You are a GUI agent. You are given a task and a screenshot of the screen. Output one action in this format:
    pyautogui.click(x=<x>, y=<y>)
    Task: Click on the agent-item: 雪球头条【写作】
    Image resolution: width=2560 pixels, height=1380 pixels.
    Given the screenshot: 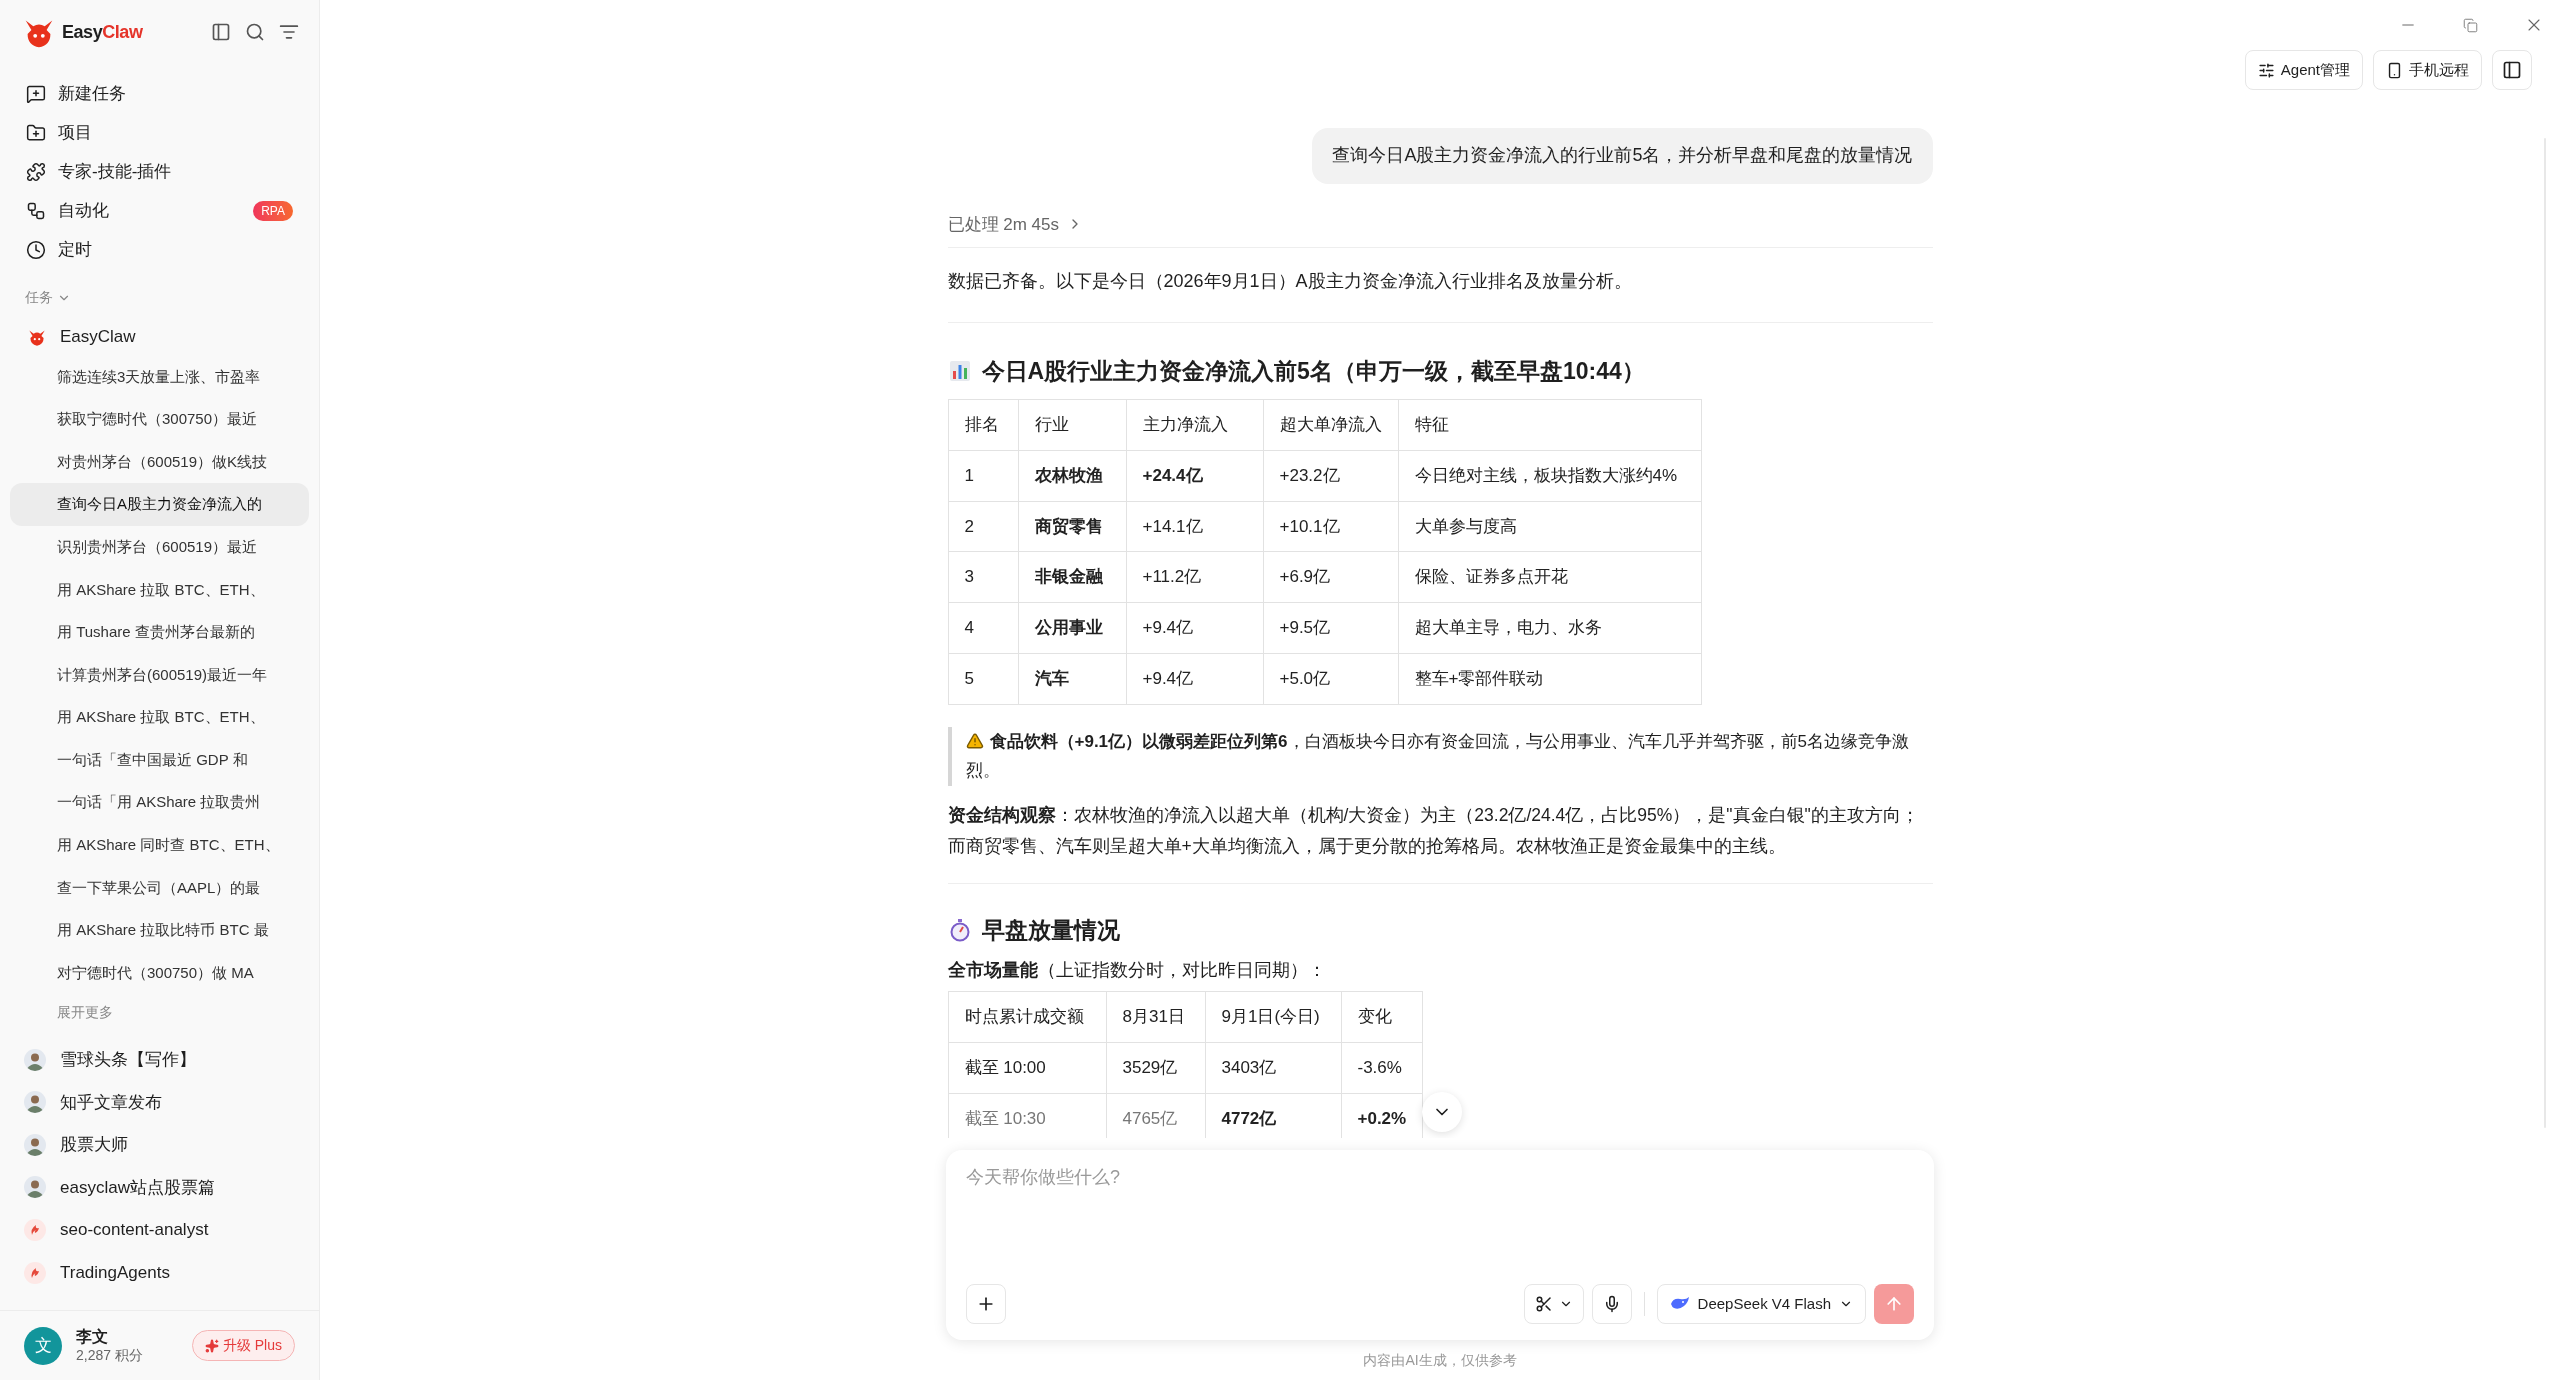 What is the action you would take?
    pyautogui.click(x=159, y=1059)
    